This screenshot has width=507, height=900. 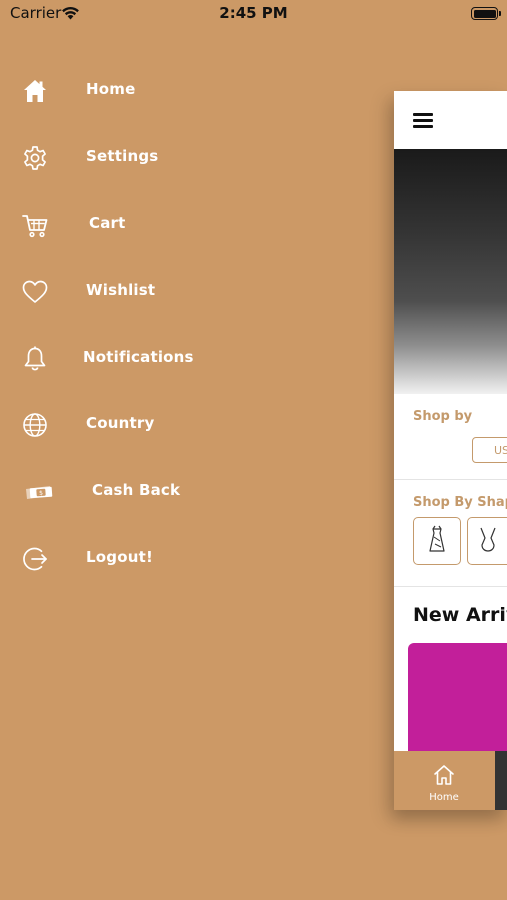 I want to click on menu-item-settings: Settings, so click(x=190, y=157).